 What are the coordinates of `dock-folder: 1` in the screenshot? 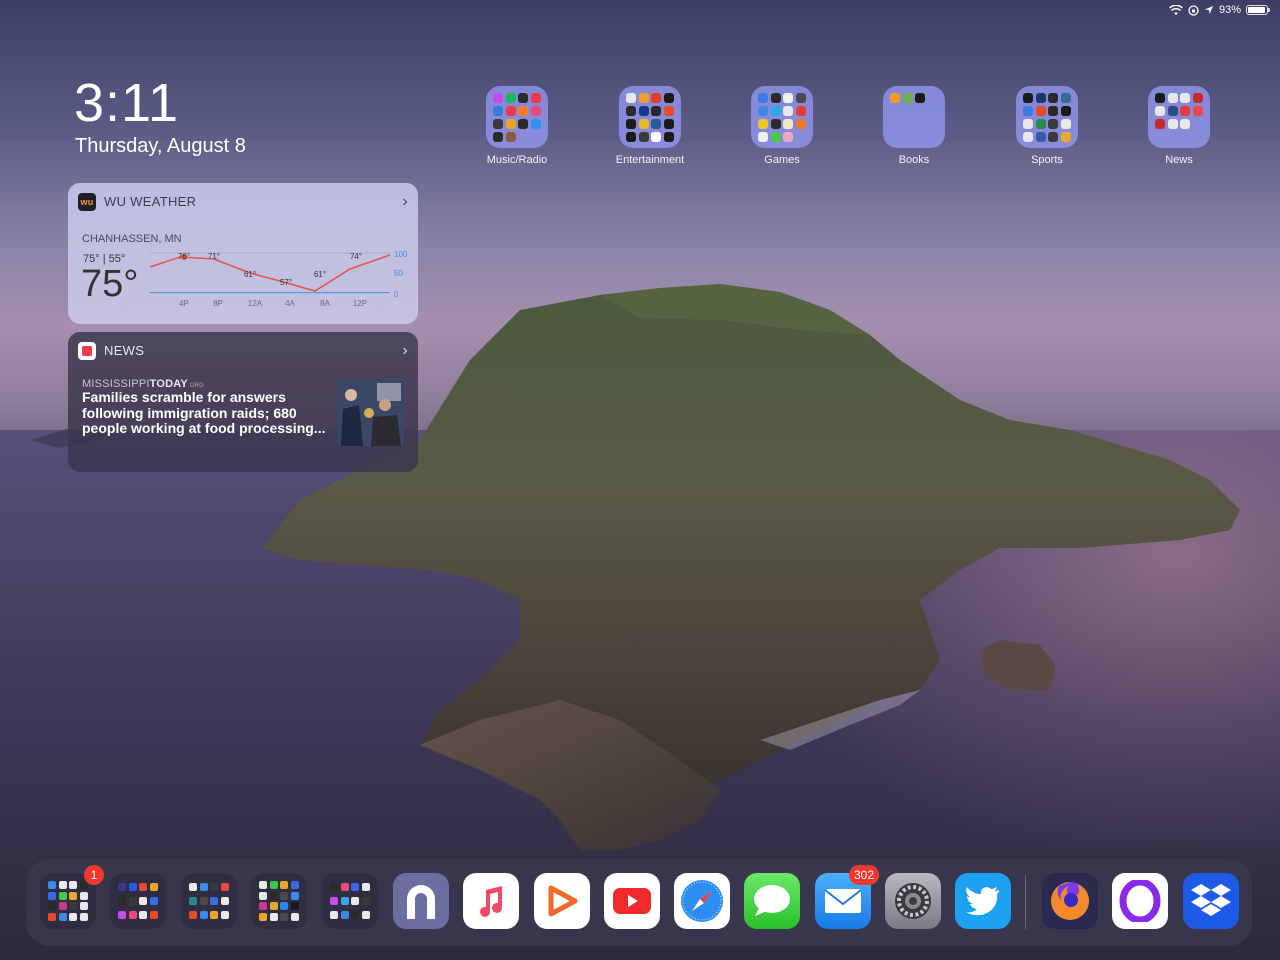 It's located at (72, 897).